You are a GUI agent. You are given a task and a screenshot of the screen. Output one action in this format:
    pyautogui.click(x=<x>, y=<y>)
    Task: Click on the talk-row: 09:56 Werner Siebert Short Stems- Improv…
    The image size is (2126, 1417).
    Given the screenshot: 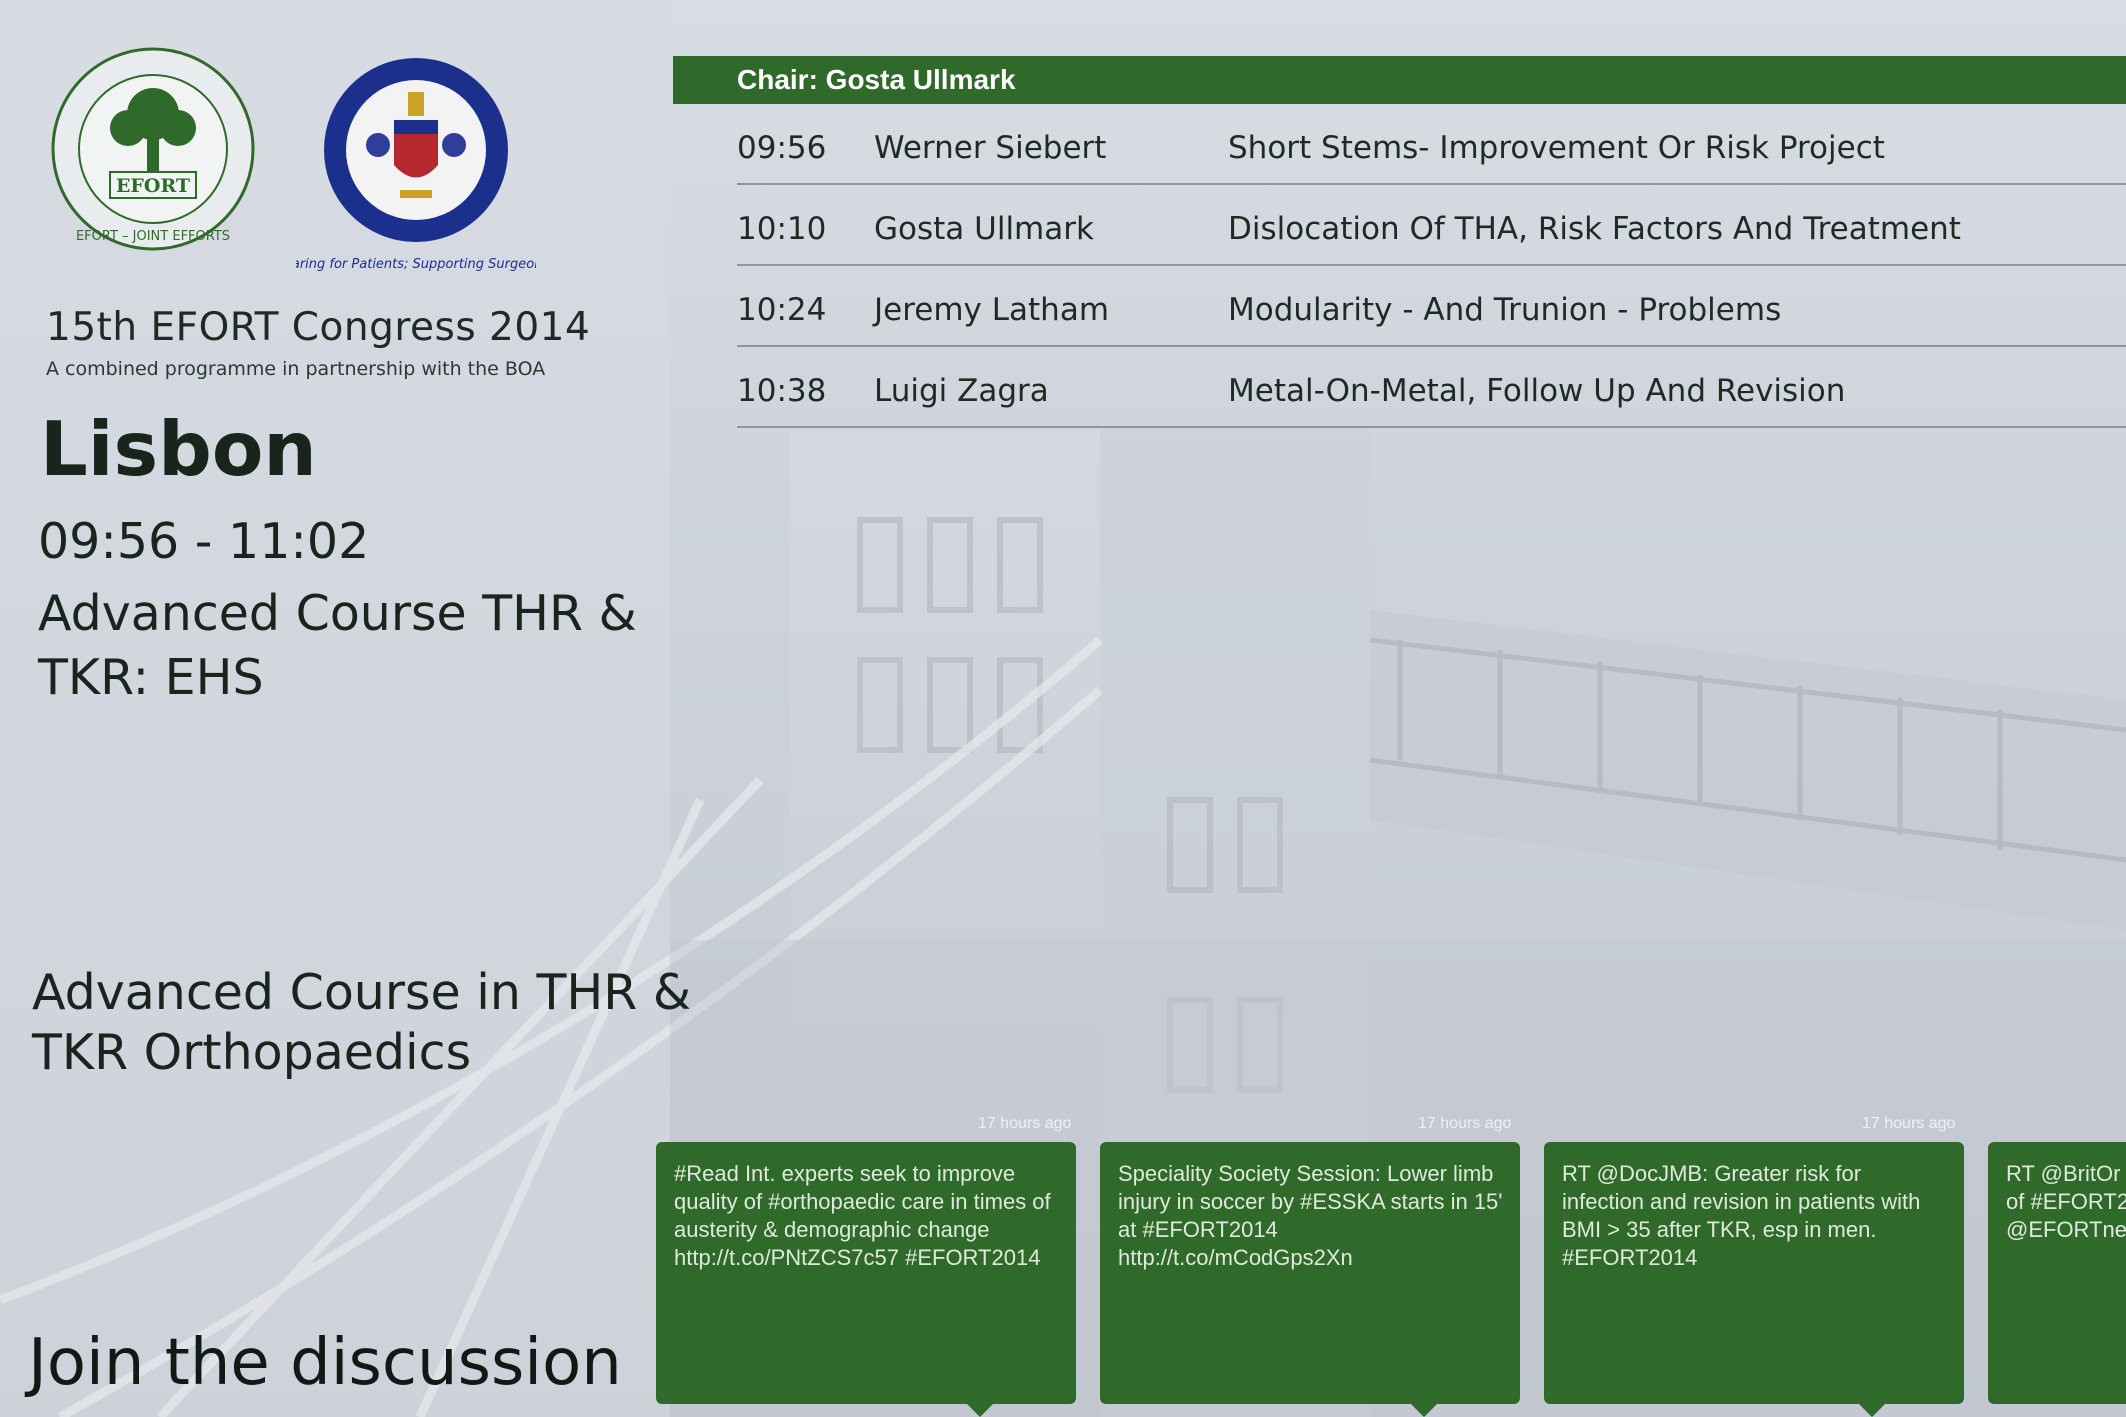 What is the action you would take?
    pyautogui.click(x=1431, y=144)
    